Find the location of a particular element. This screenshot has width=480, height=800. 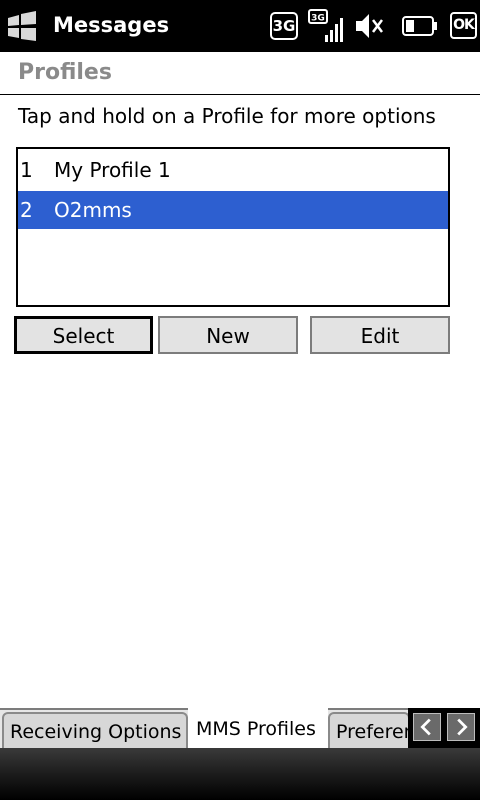

chevron-left-icon is located at coordinates (427, 727).